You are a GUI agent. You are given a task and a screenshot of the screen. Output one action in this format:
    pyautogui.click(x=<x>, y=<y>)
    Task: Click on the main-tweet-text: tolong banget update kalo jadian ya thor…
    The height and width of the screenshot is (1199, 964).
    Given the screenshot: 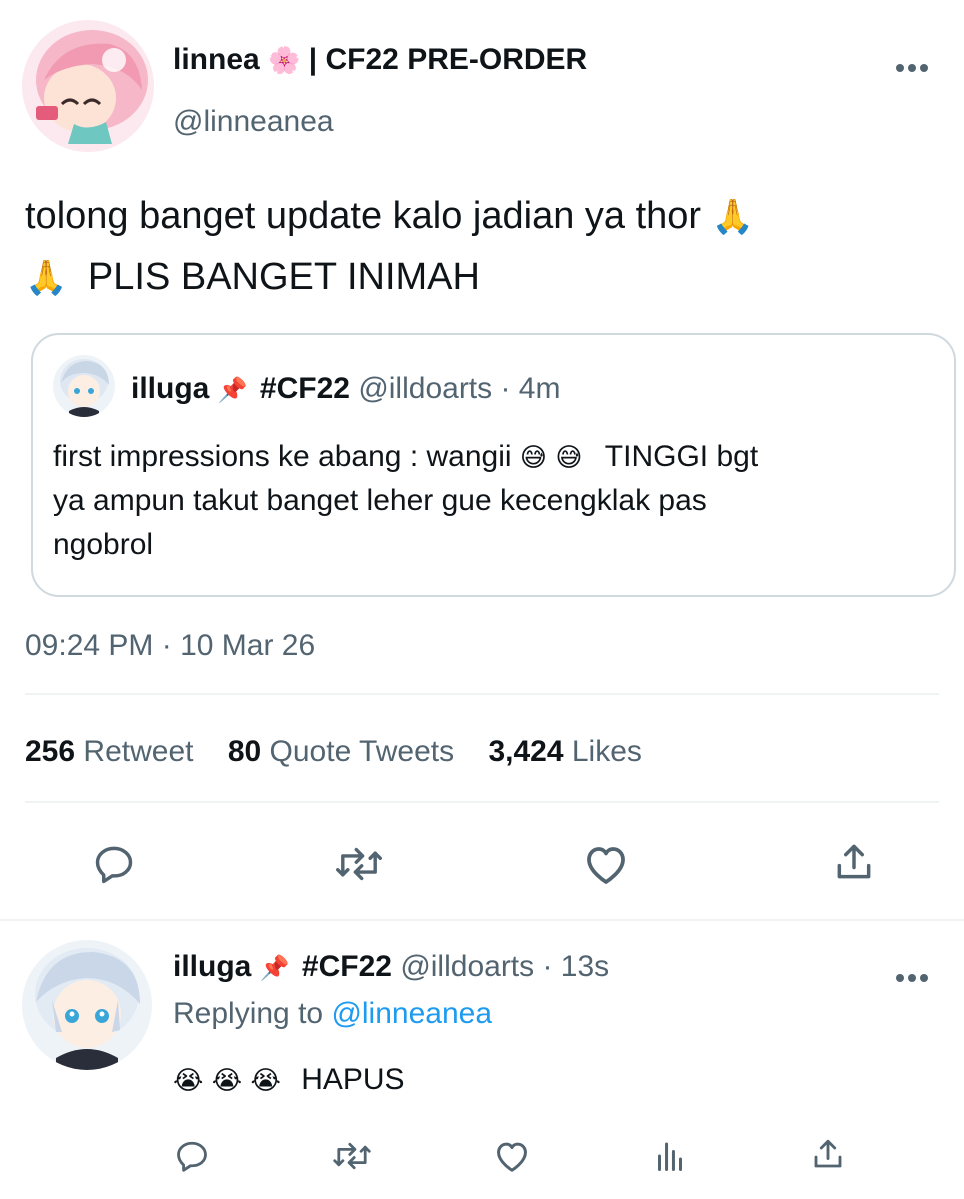 What is the action you would take?
    pyautogui.click(x=485, y=247)
    